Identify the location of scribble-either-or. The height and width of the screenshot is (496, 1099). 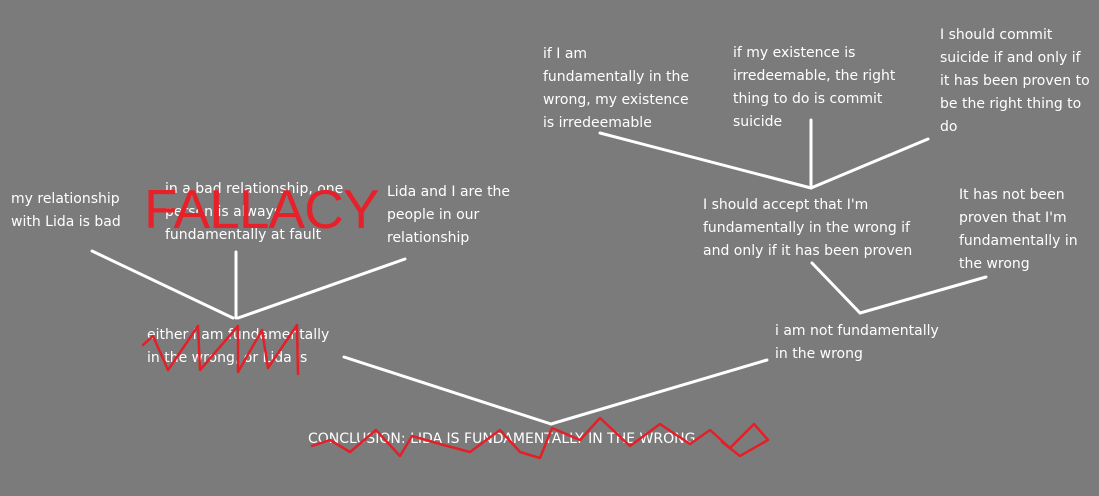
(220, 349).